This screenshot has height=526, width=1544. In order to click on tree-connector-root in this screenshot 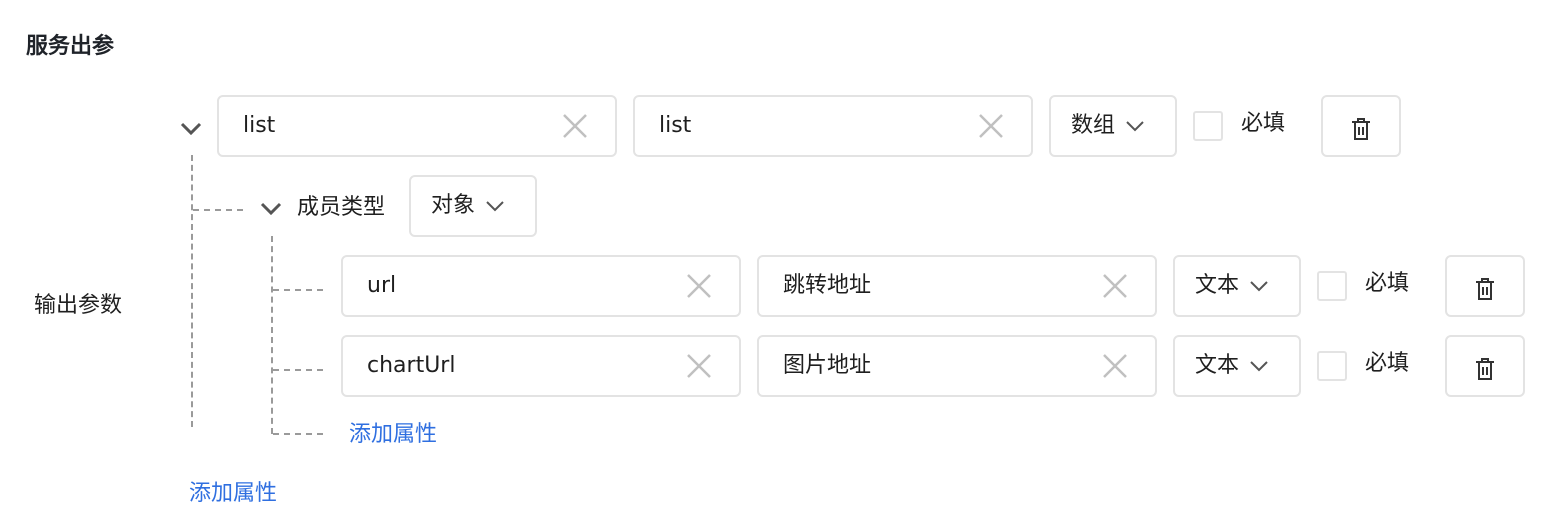, I will do `click(192, 291)`.